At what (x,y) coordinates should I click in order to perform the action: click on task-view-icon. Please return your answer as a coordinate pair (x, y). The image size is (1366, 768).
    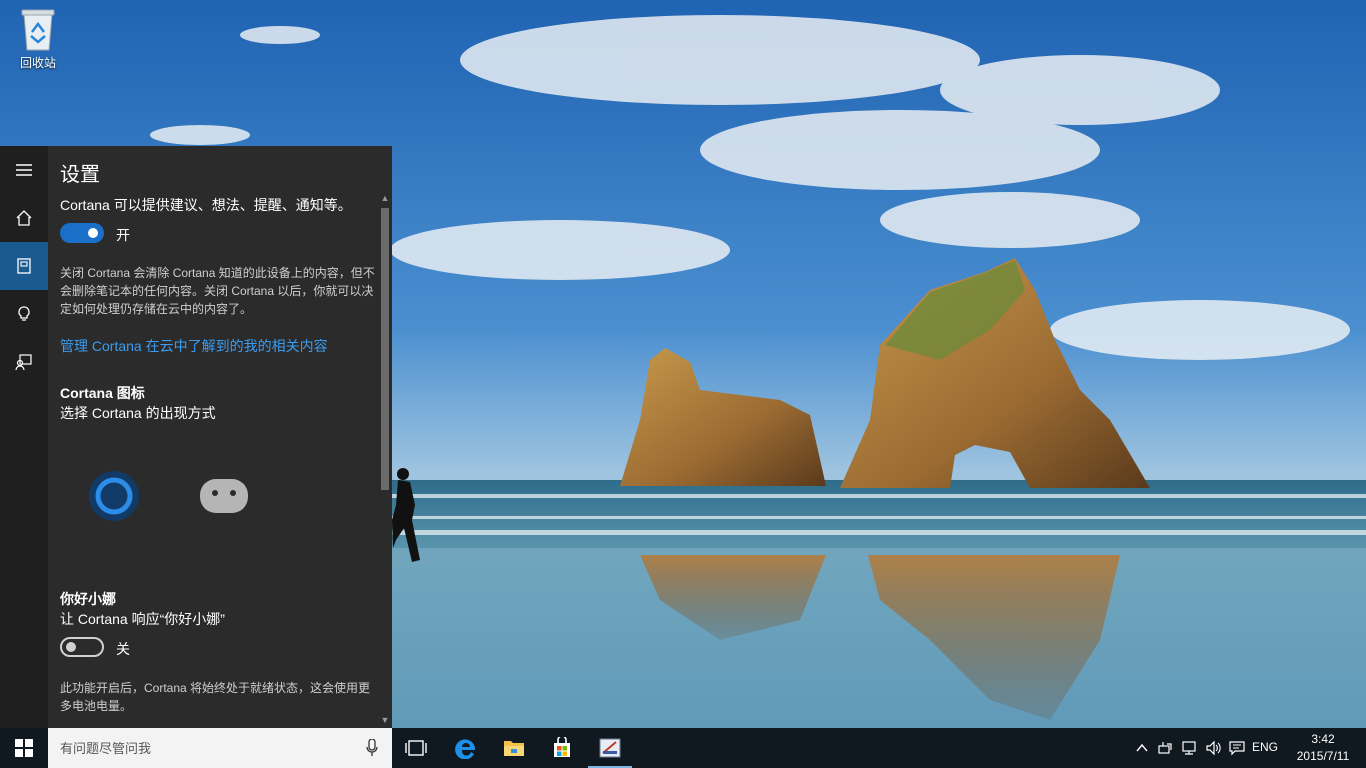
    Looking at the image, I should click on (416, 748).